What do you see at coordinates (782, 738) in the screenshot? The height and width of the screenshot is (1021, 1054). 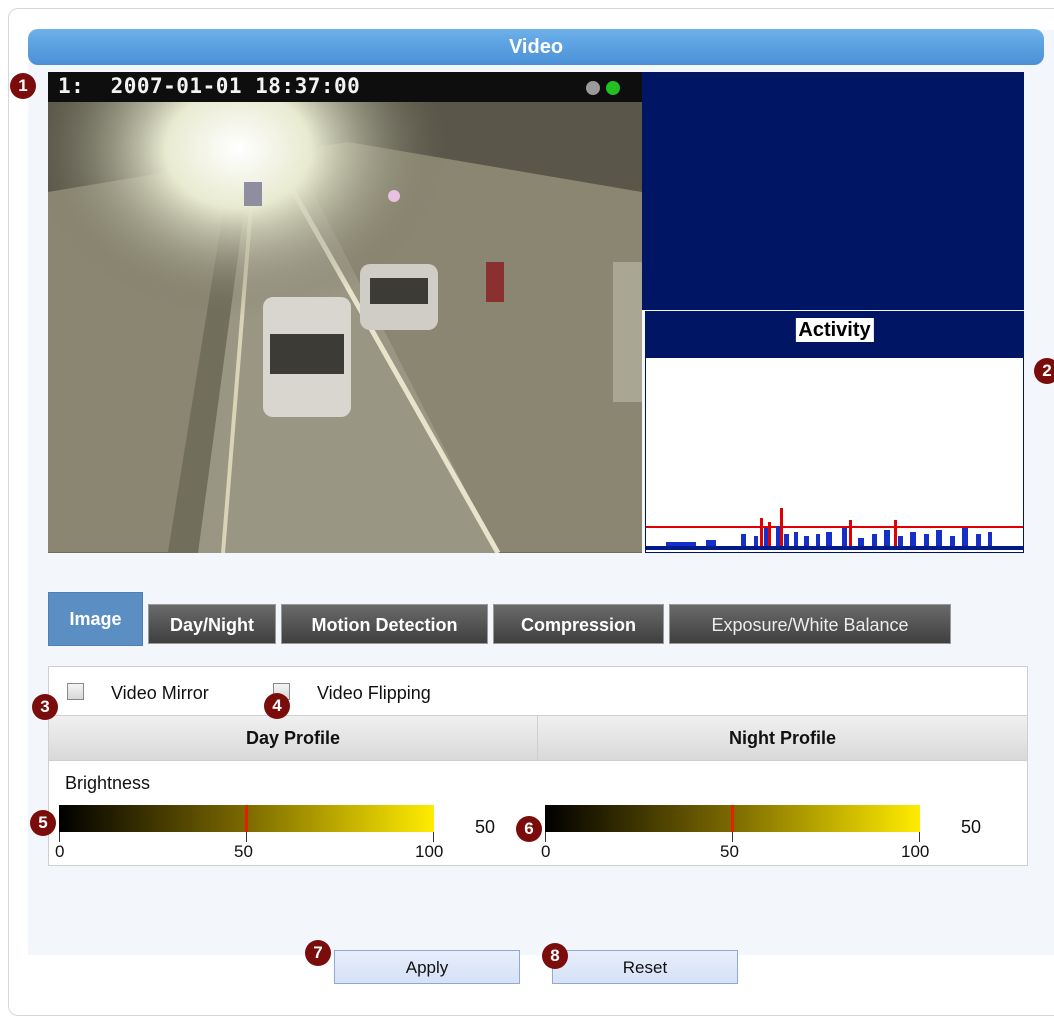 I see `night-profile-header: Night Profile` at bounding box center [782, 738].